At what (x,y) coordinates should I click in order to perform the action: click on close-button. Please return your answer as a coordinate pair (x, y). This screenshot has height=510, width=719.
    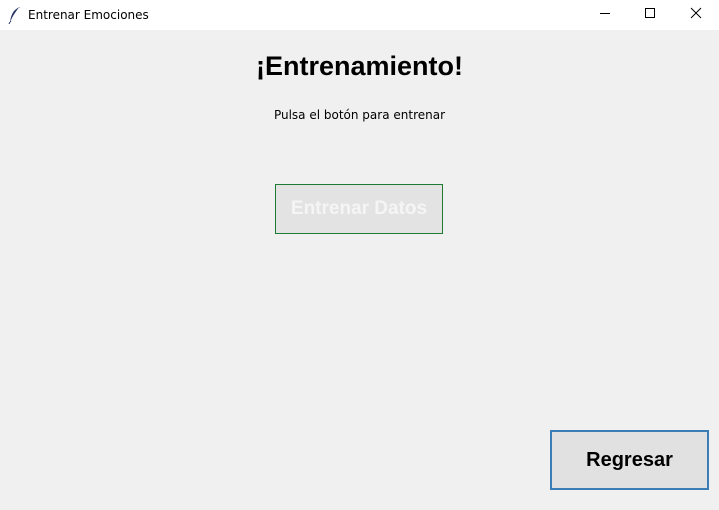
    Looking at the image, I should click on (696, 15).